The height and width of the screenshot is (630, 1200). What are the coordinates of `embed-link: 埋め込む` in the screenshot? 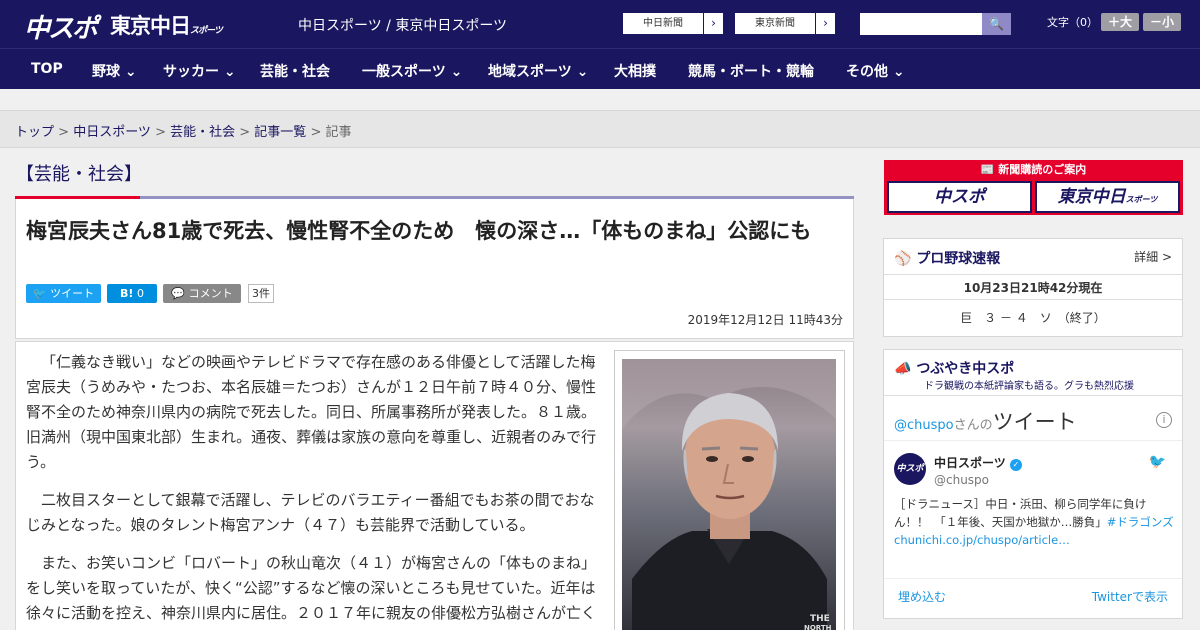 It's located at (922, 596).